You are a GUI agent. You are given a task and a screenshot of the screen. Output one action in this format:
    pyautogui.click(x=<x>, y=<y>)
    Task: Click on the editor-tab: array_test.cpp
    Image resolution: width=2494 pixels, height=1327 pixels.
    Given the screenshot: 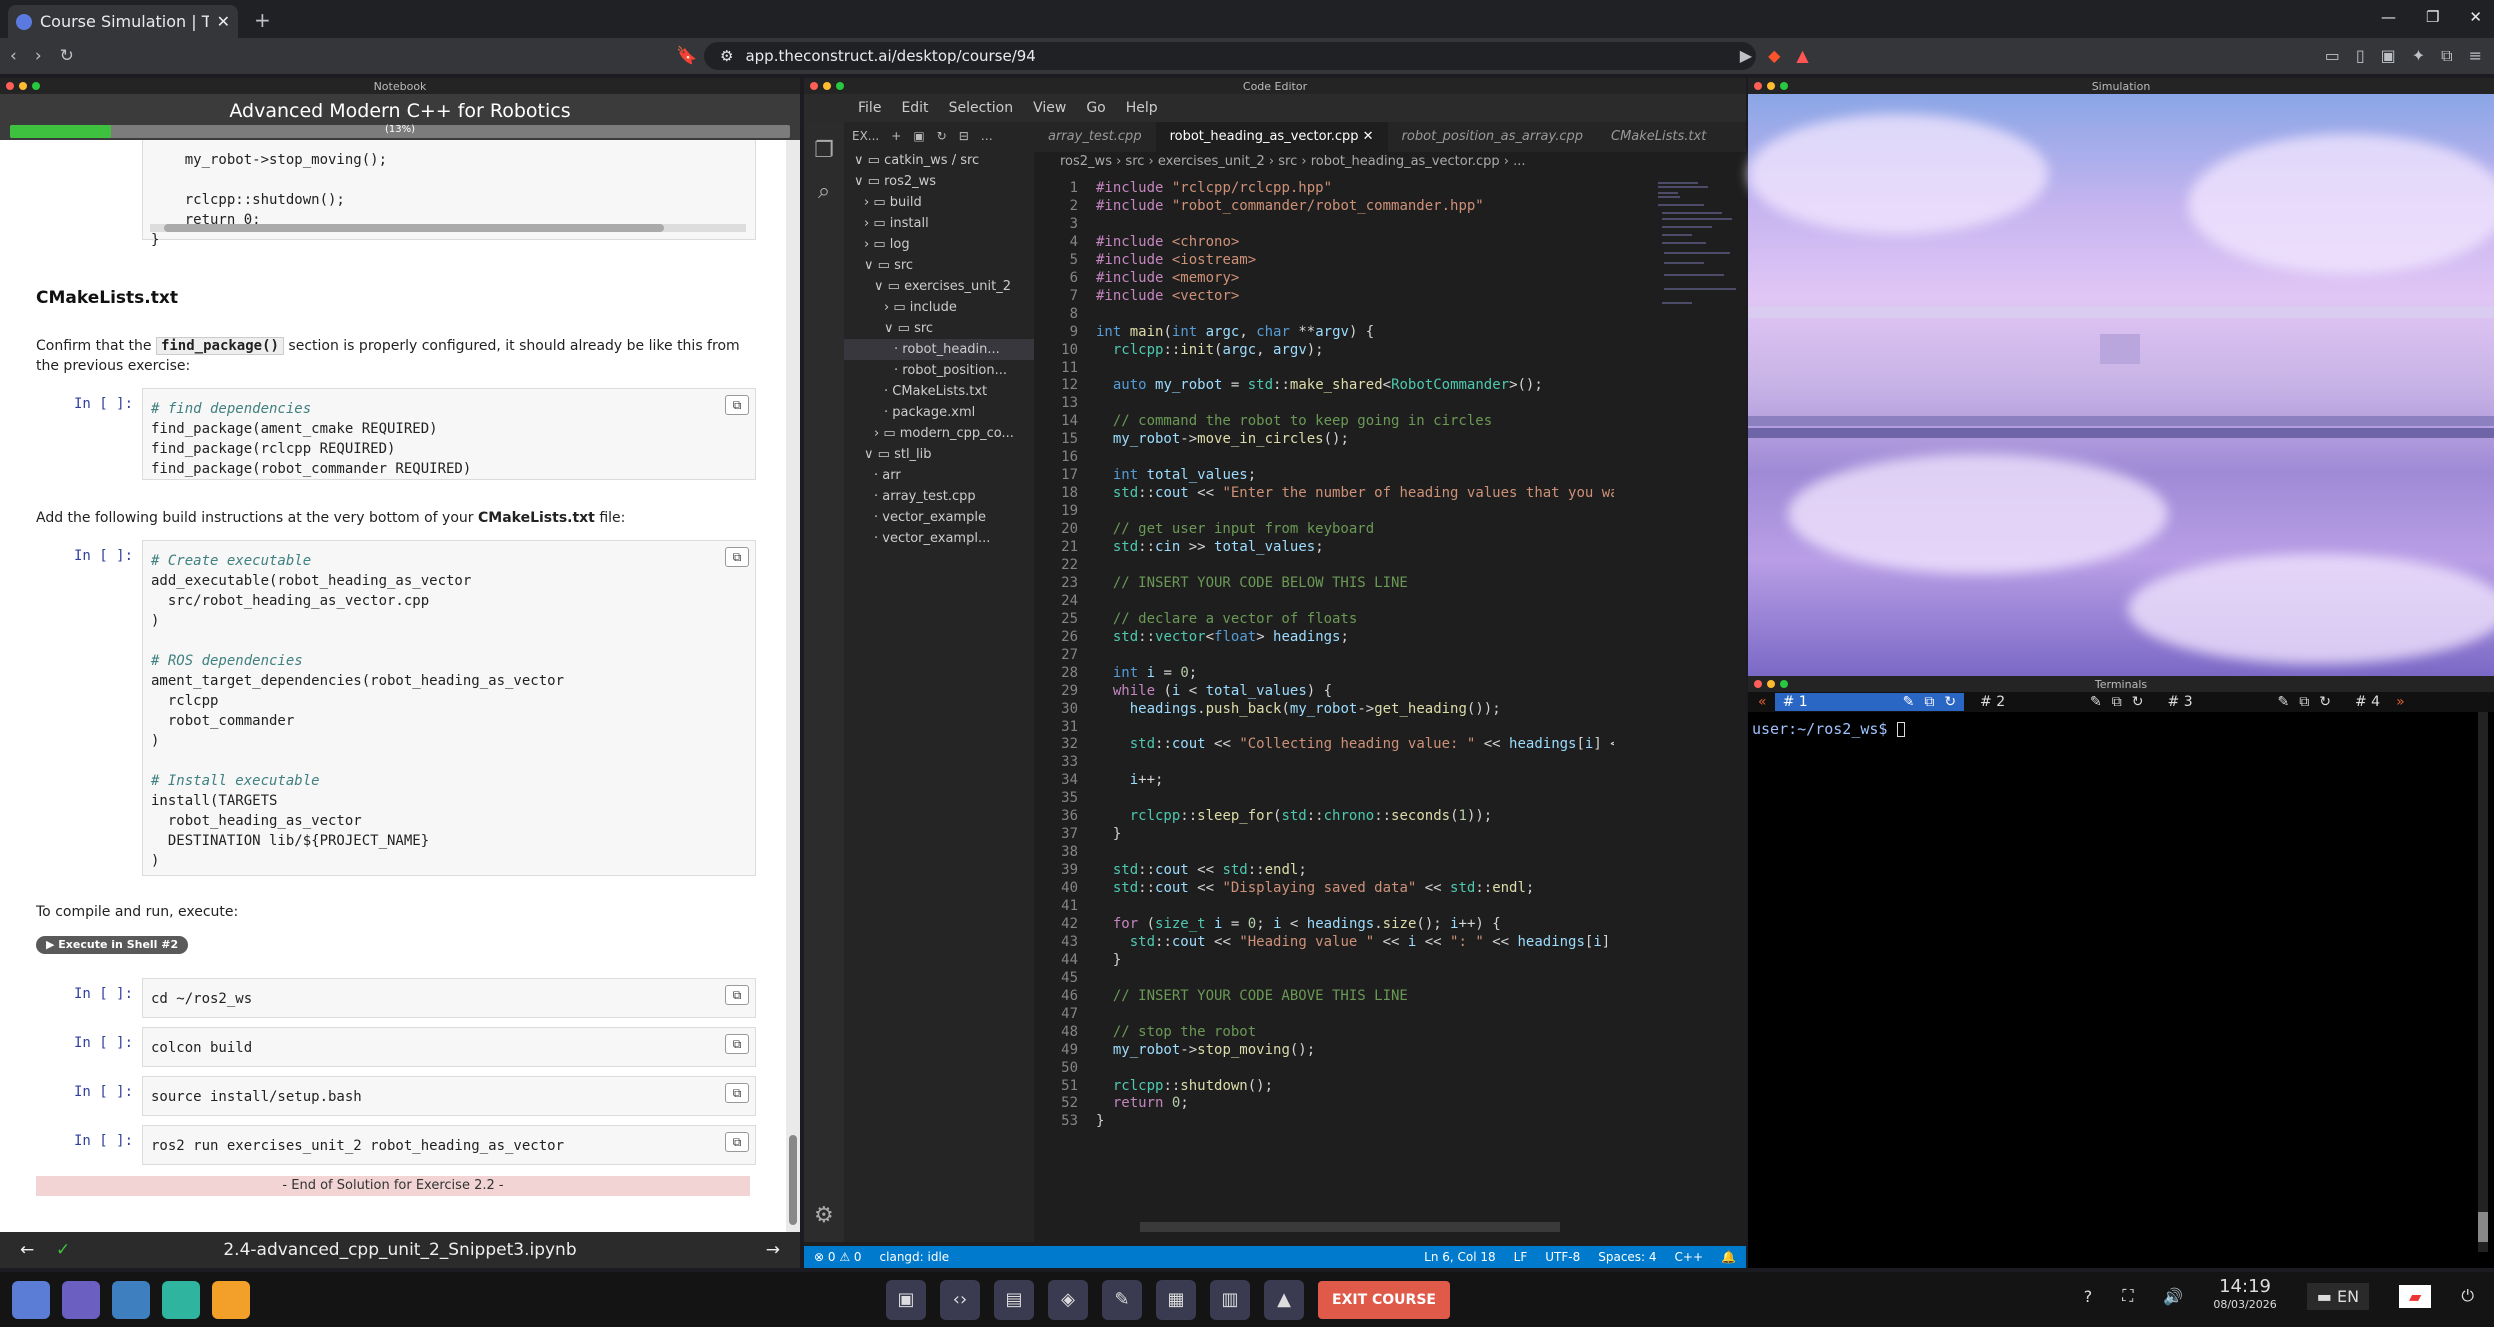 What is the action you would take?
    pyautogui.click(x=1095, y=137)
    